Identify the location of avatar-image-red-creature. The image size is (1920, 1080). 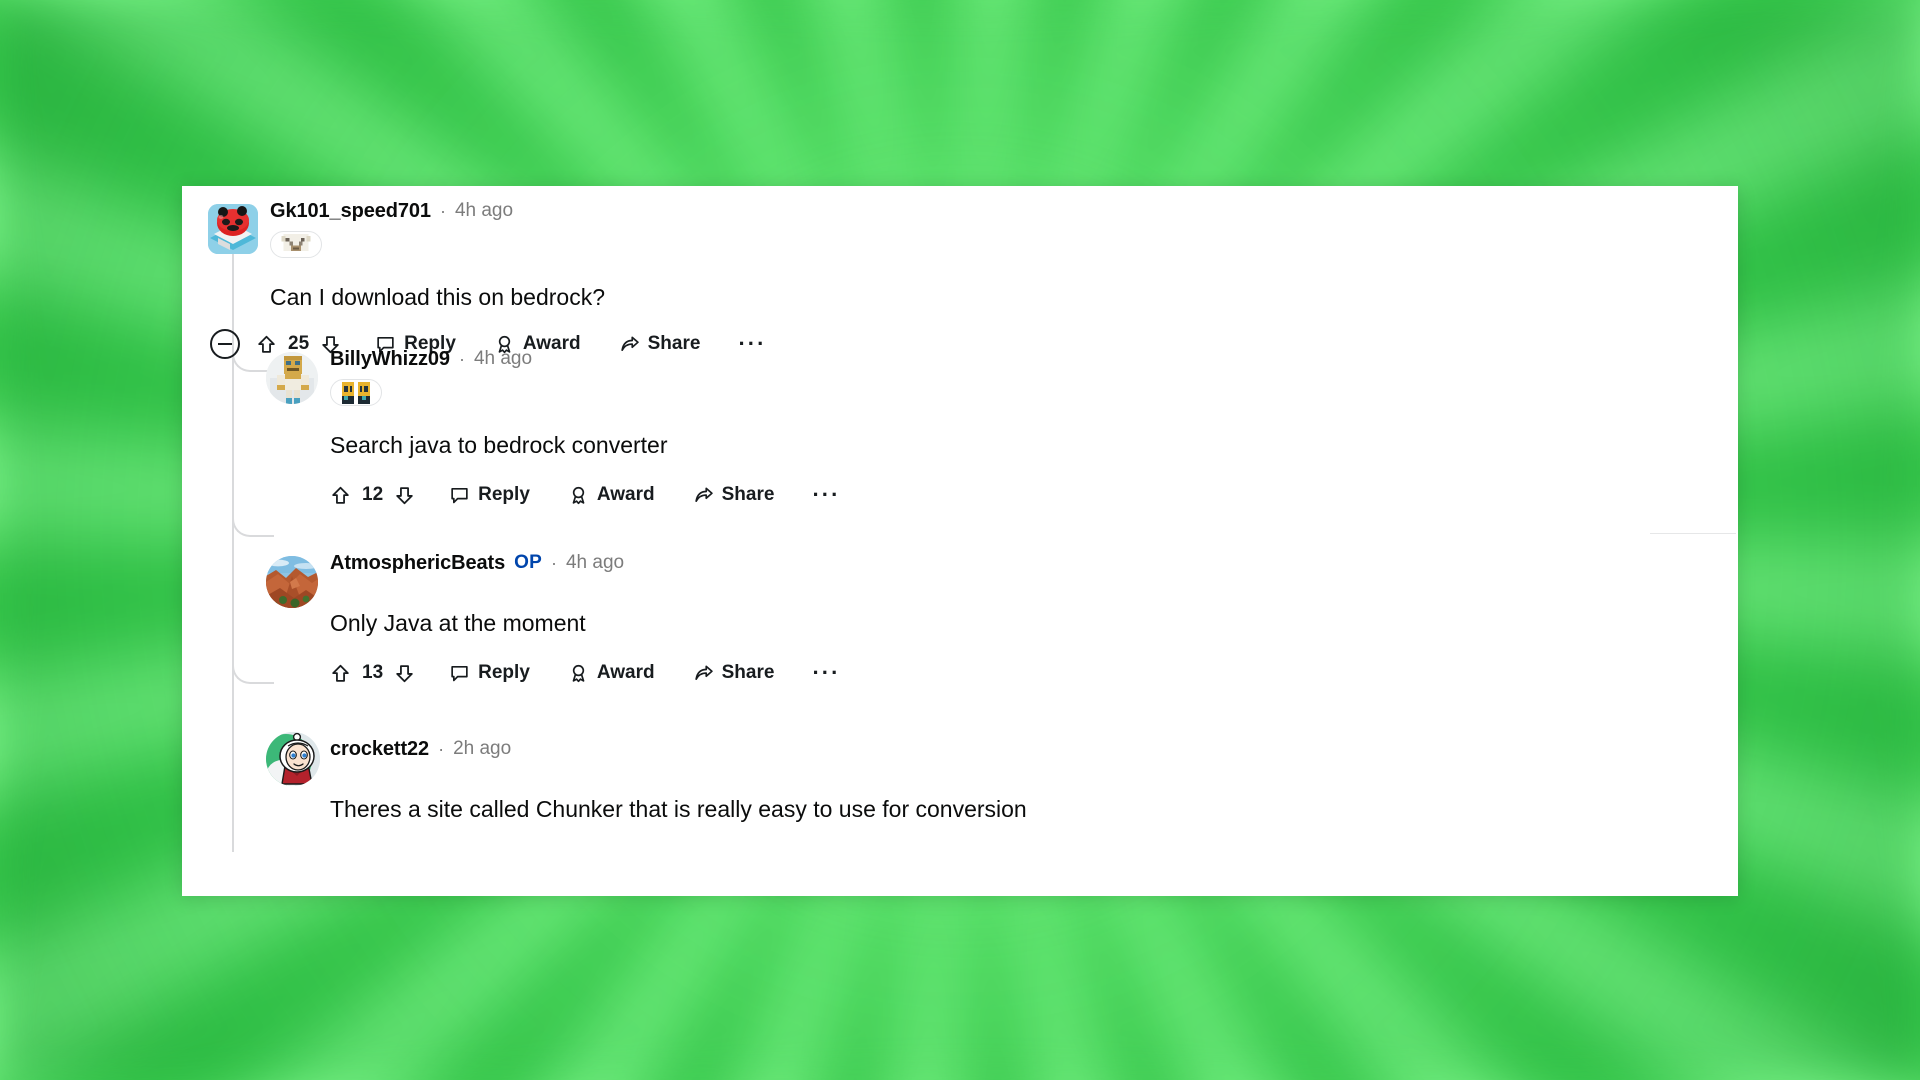
(233, 229).